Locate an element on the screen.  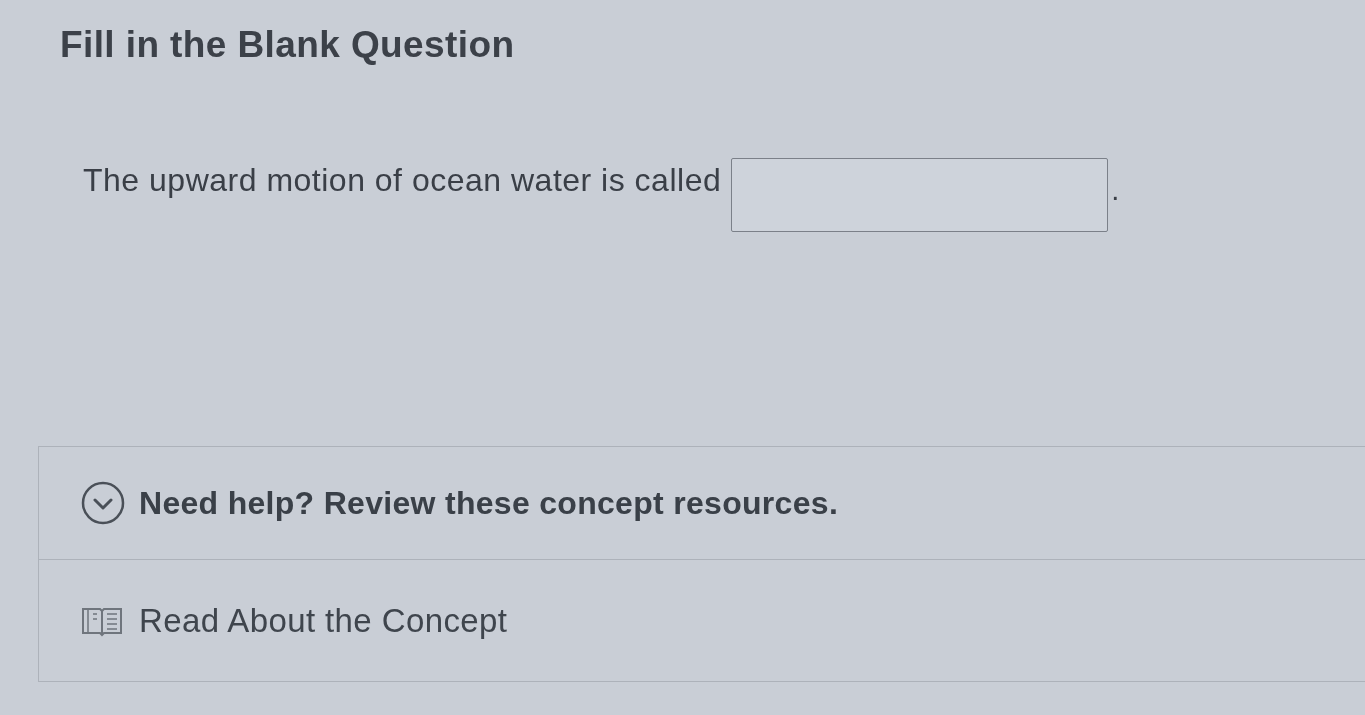
question-text: The upward motion of ocean water is called is located at coordinates (402, 180).